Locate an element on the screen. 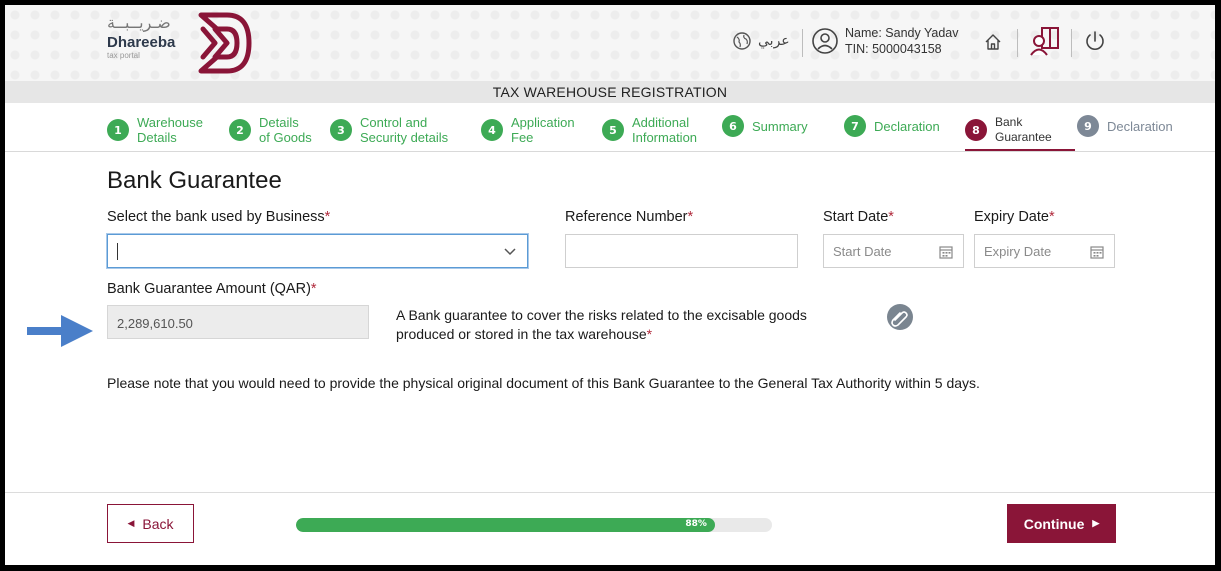 This screenshot has height=571, width=1221. globe-icon is located at coordinates (742, 41).